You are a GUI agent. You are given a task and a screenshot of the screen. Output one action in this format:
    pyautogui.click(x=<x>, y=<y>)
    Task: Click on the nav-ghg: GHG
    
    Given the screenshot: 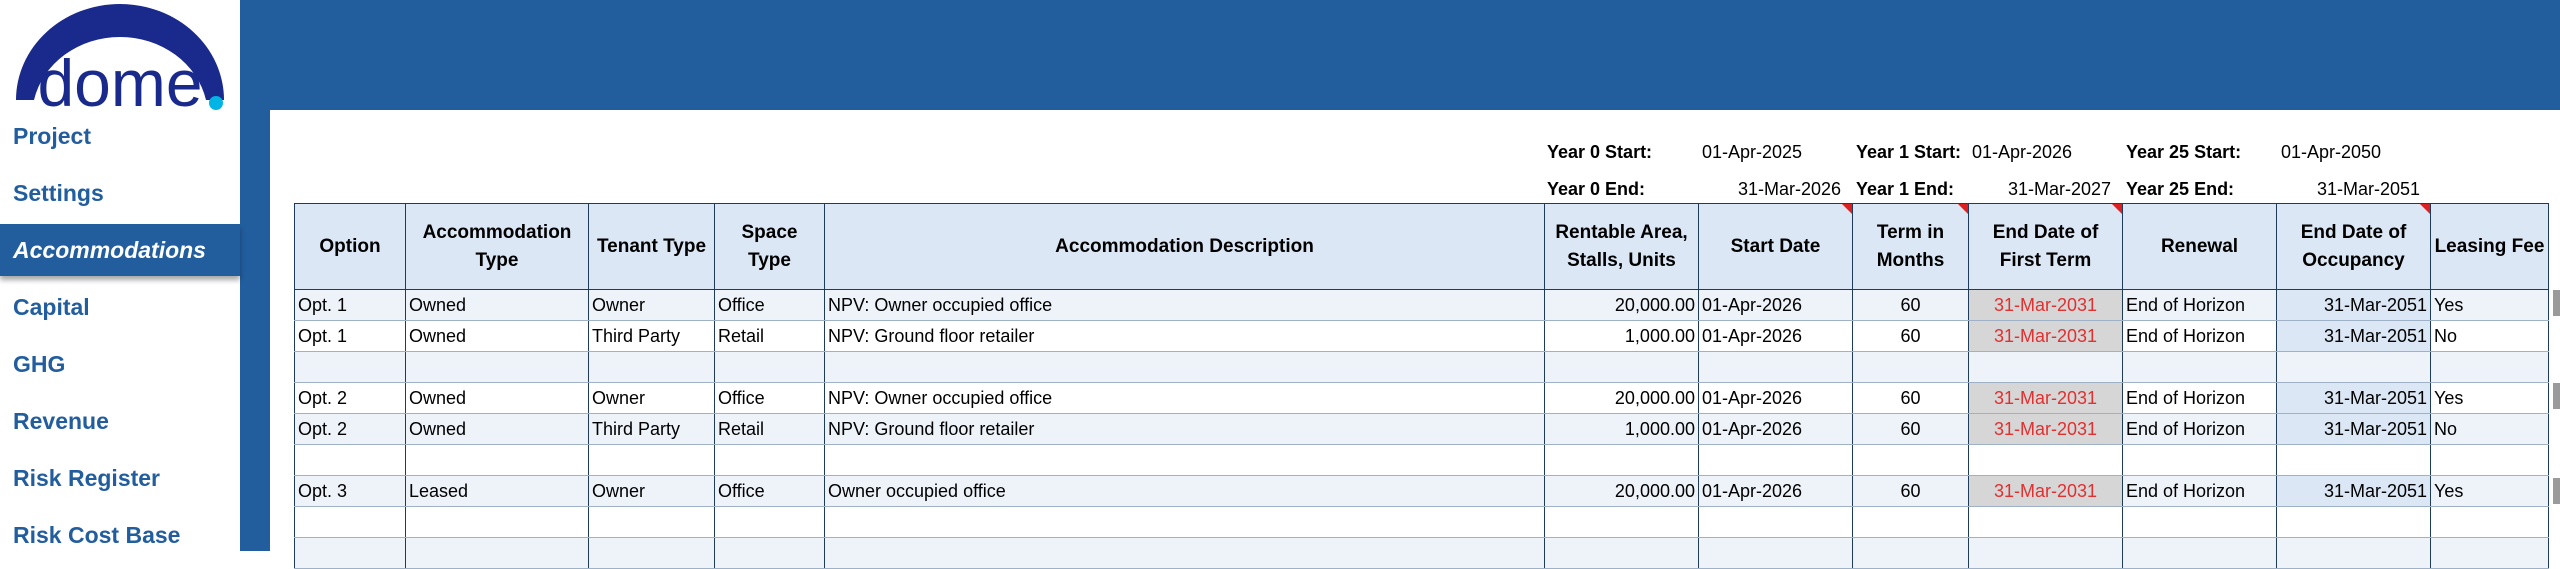 What is the action you would take?
    pyautogui.click(x=120, y=364)
    